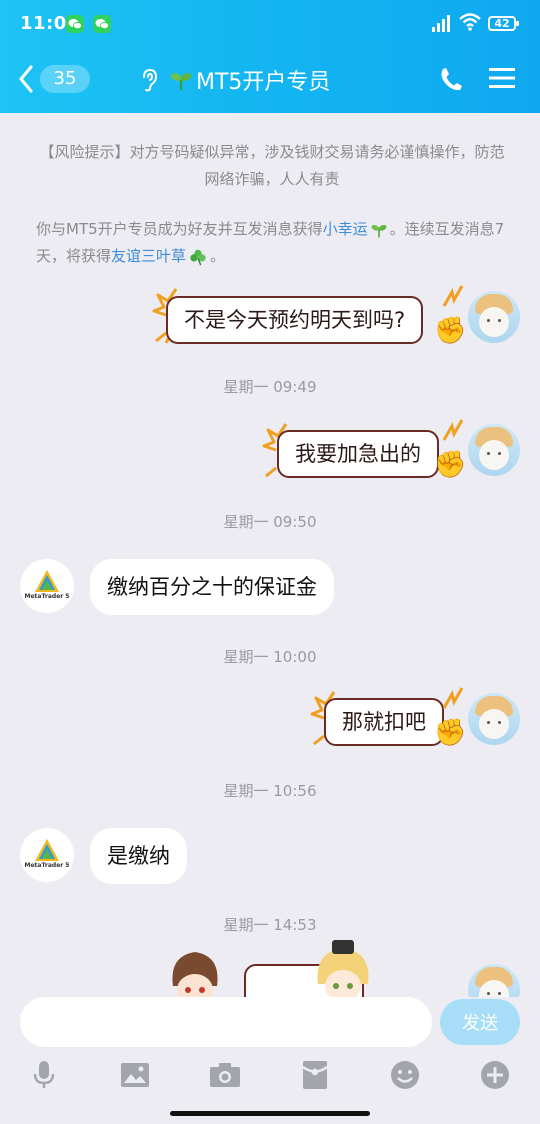 The width and height of the screenshot is (540, 1124). I want to click on lucky-link: 小幸运, so click(345, 229).